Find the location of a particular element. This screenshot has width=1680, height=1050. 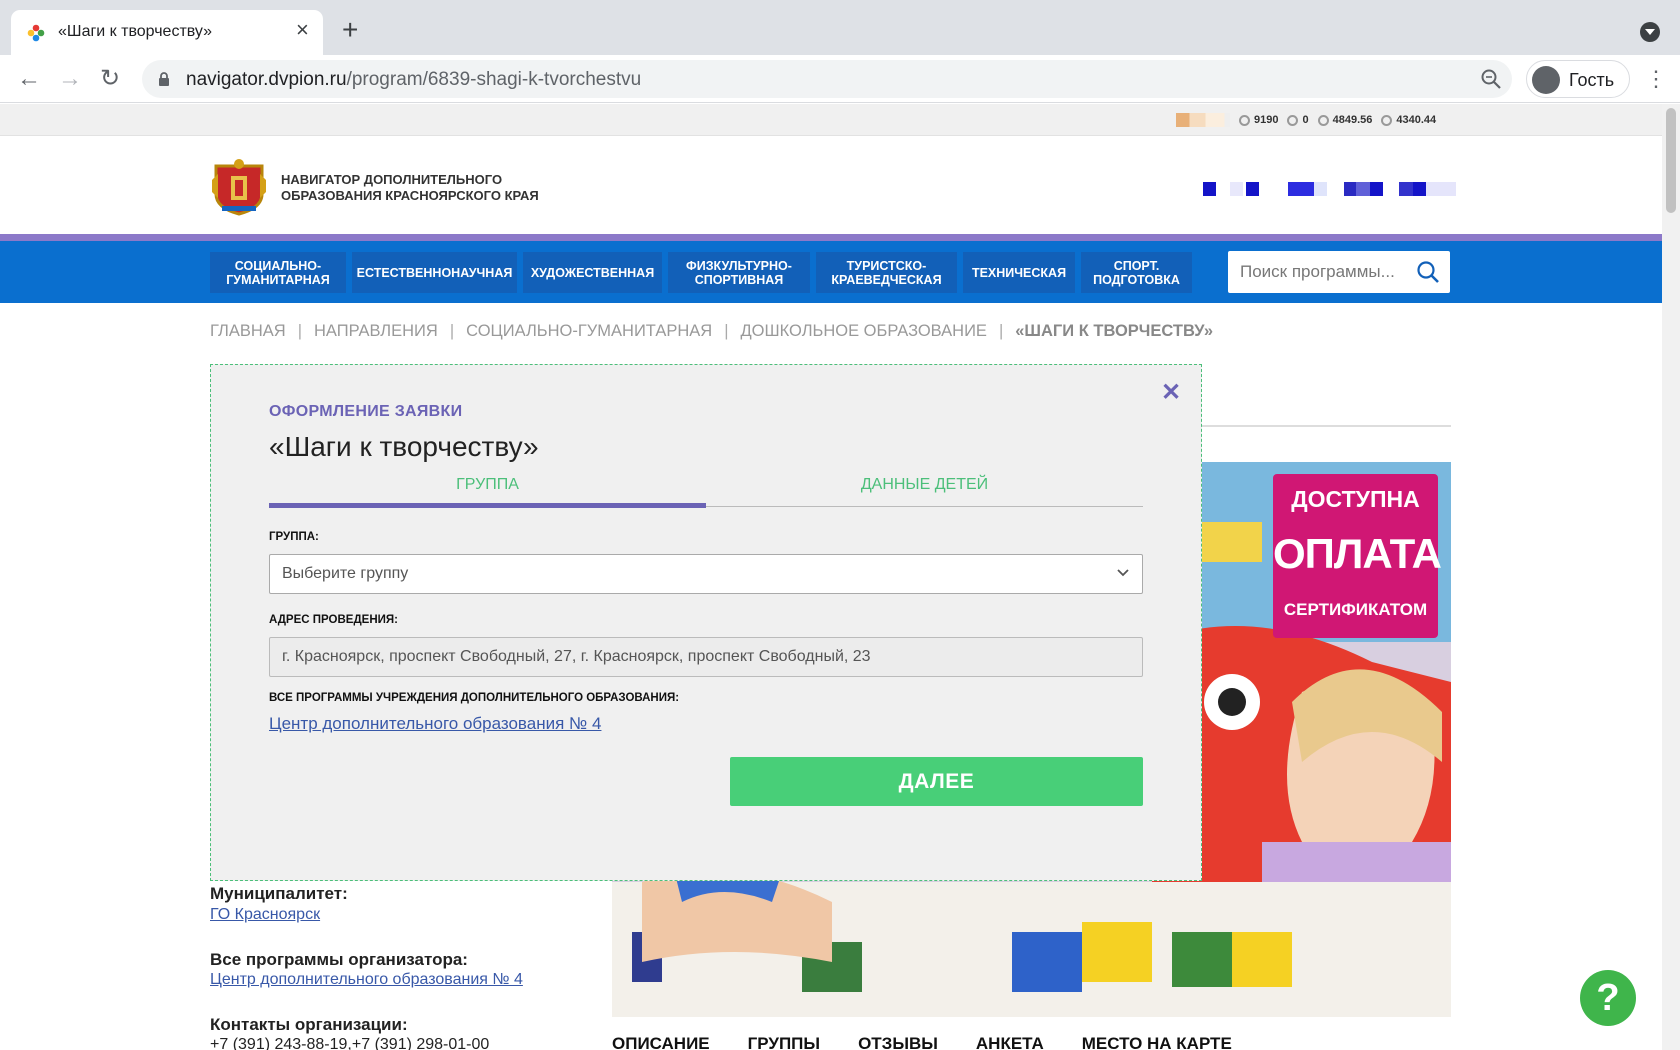

nav-item-sport: ФИЗКУЛЬТУРНО- СПОРТИВНАЯ is located at coordinates (739, 272).